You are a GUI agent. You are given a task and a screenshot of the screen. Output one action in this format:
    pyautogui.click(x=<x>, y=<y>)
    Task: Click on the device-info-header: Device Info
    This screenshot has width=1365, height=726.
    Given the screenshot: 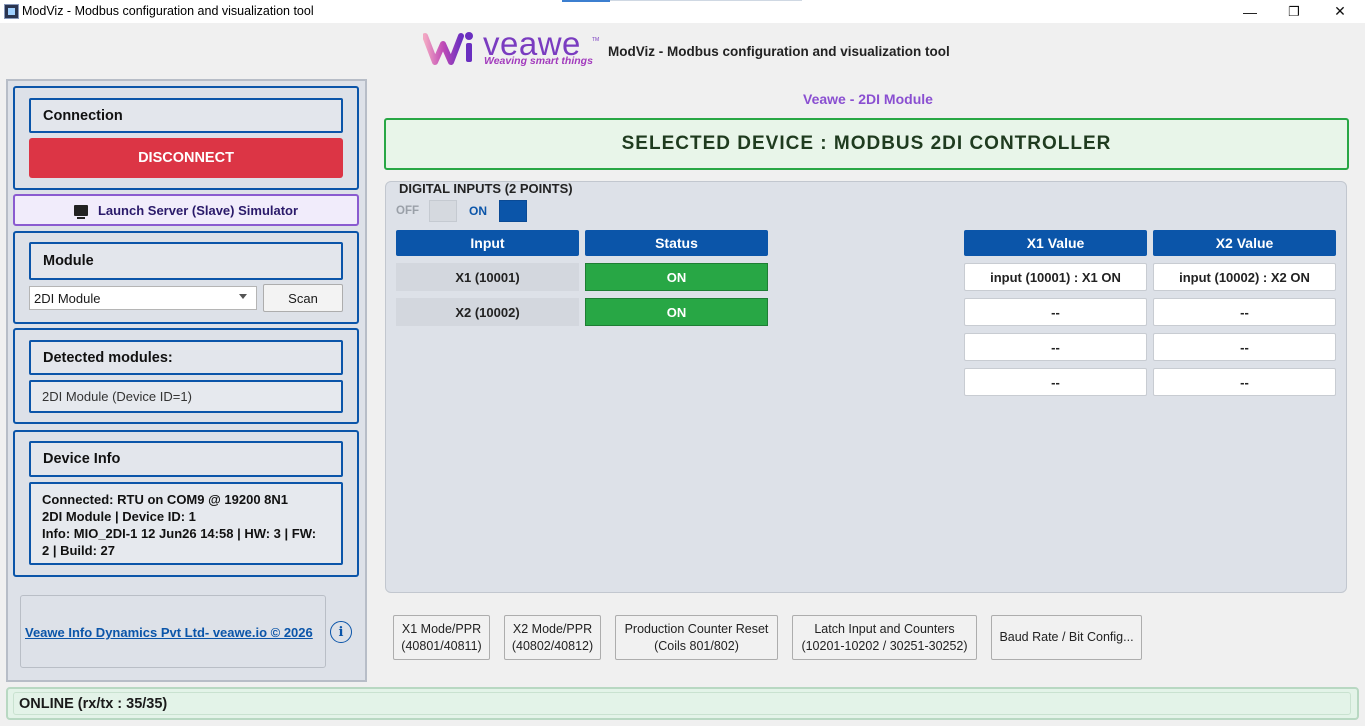 What is the action you would take?
    pyautogui.click(x=186, y=459)
    